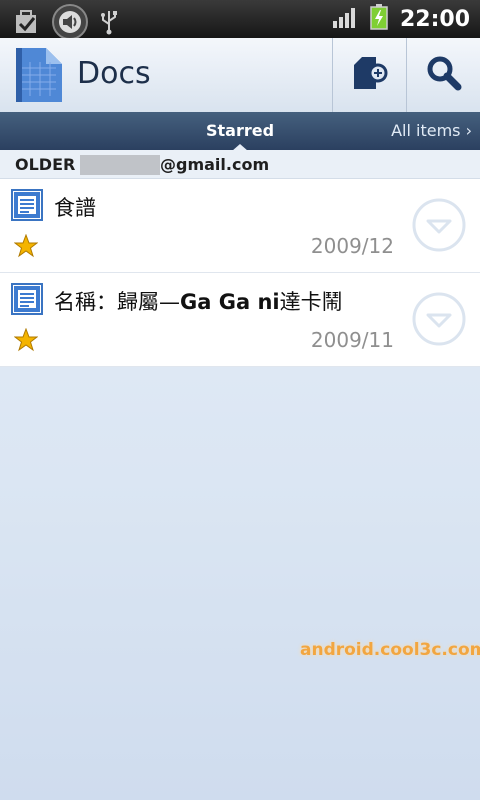  I want to click on action-bar: Docs, so click(240, 75).